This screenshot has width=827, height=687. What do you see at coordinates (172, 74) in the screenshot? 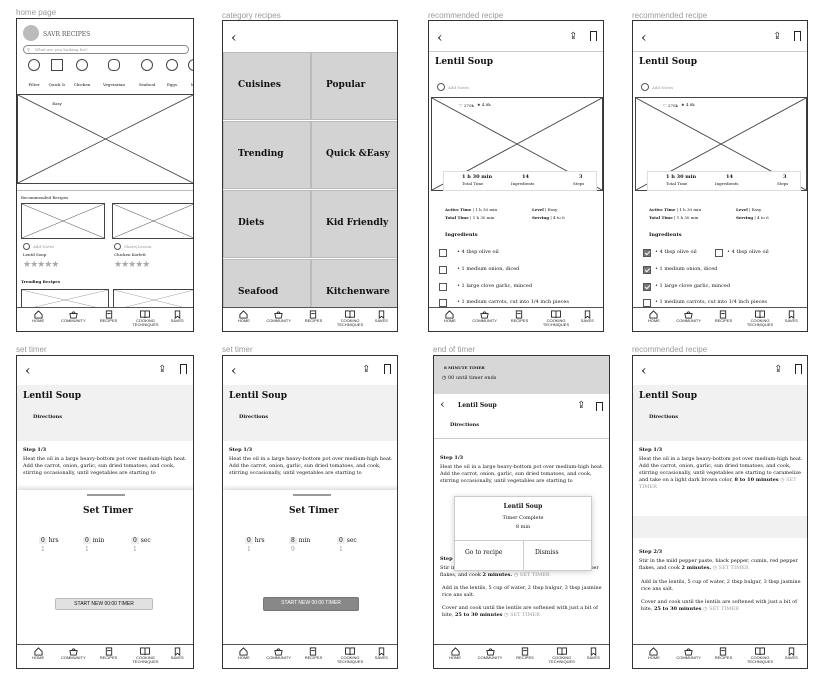
I see `chip-eggs: Eggs` at bounding box center [172, 74].